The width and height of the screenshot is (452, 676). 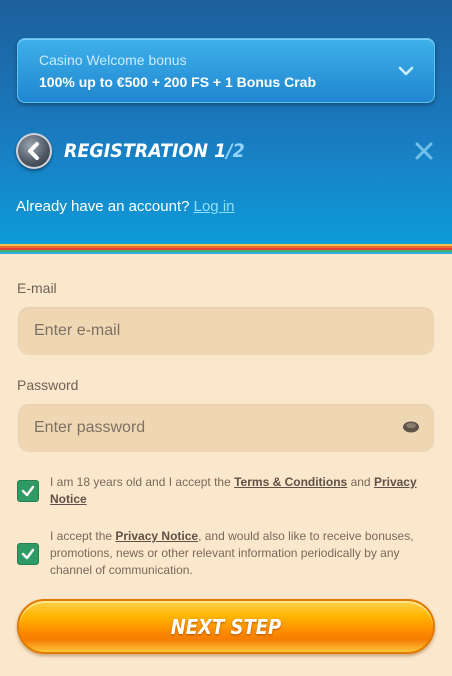 I want to click on back-button, so click(x=34, y=151).